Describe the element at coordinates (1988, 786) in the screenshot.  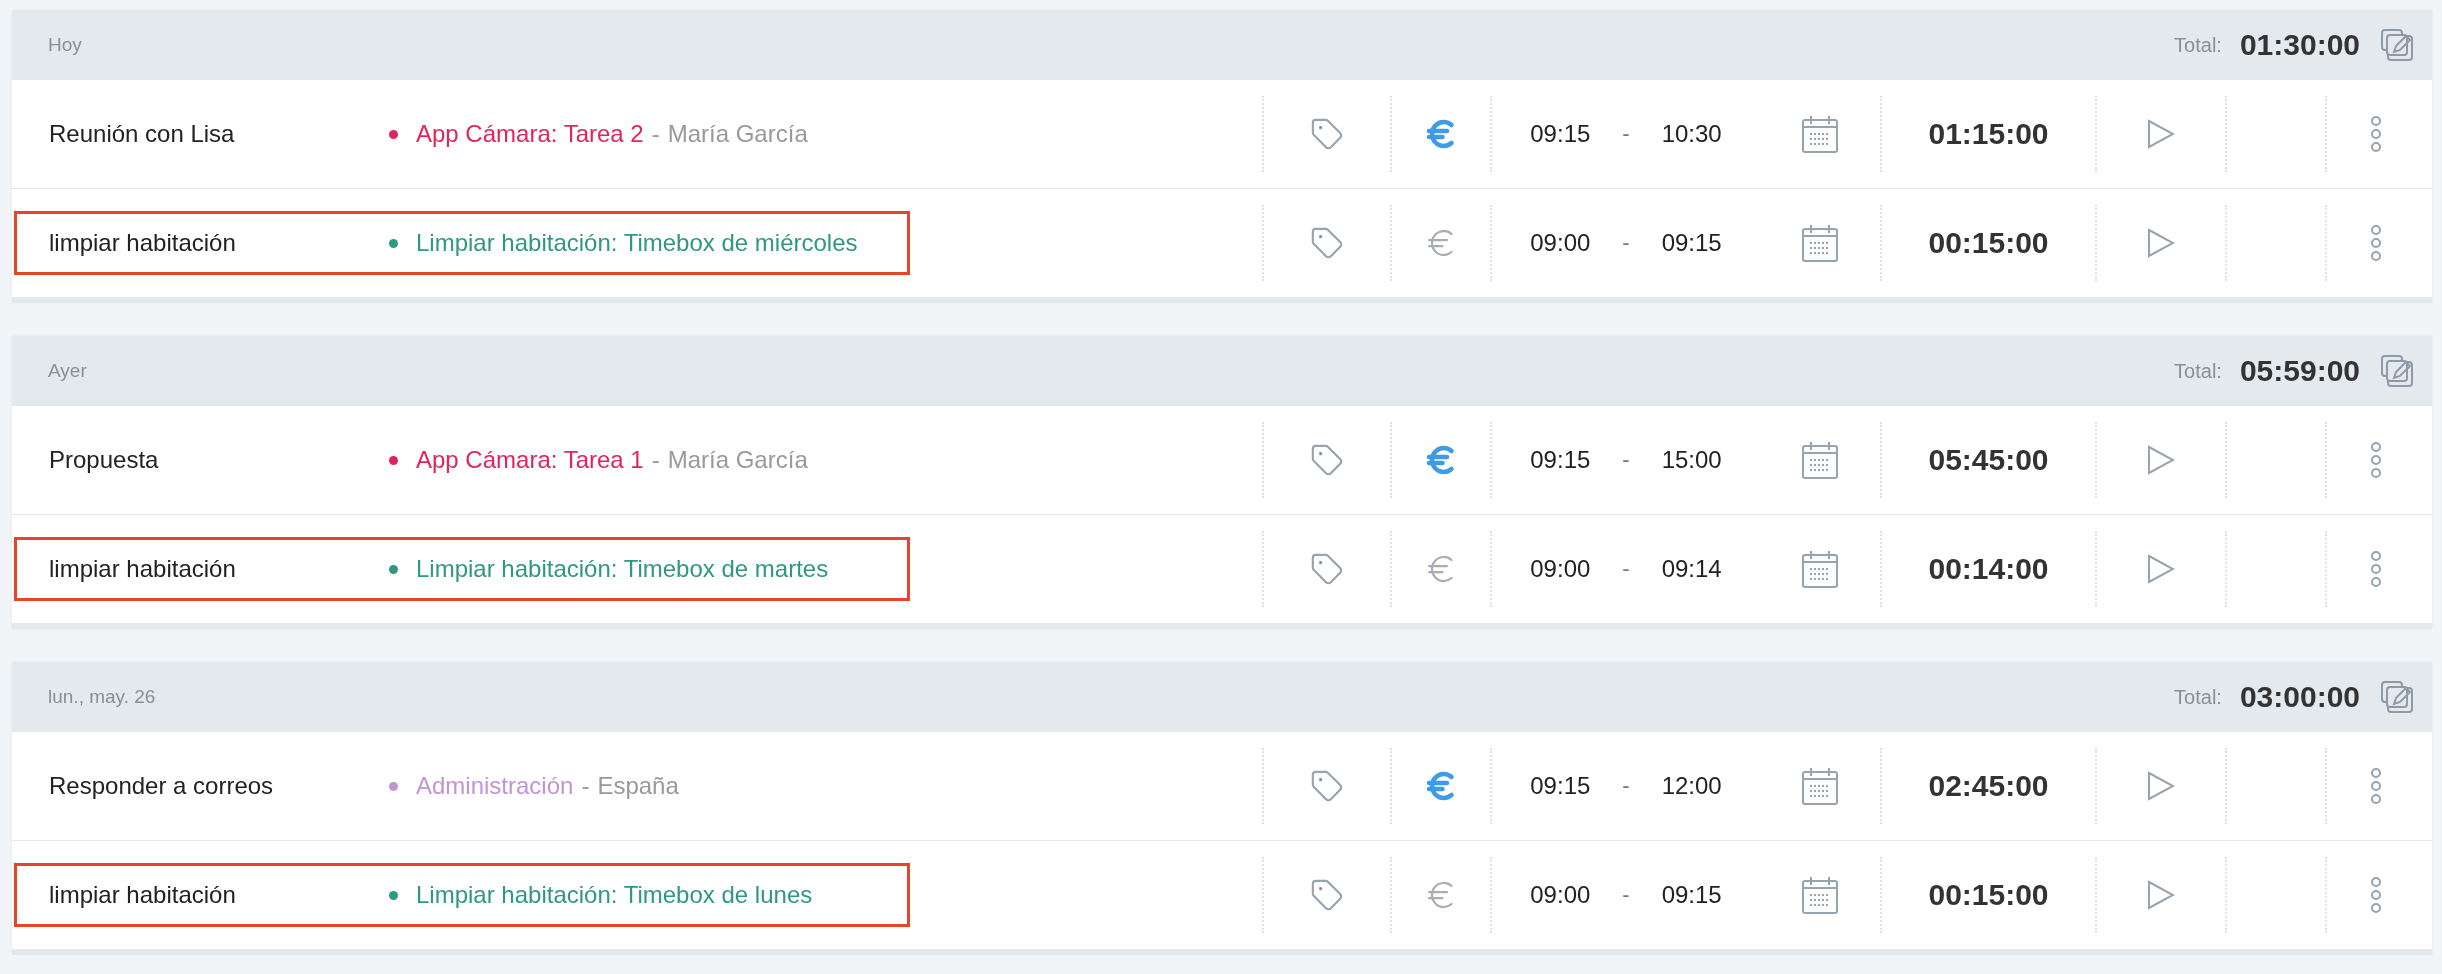
I see `entry-duration: 02:45:00` at that location.